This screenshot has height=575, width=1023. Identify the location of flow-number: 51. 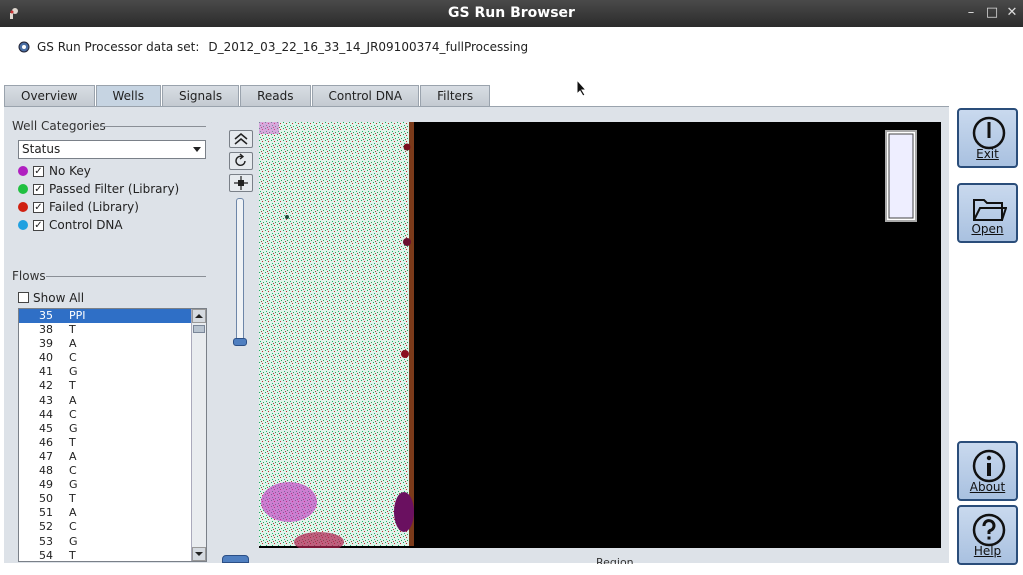
(46, 513).